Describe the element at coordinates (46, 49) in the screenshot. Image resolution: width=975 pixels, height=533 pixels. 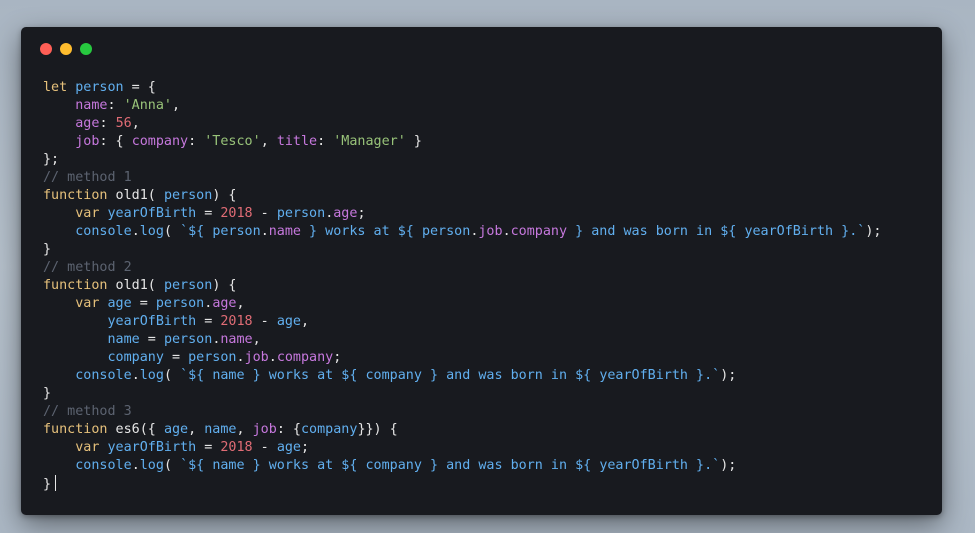
I see `close-window-button` at that location.